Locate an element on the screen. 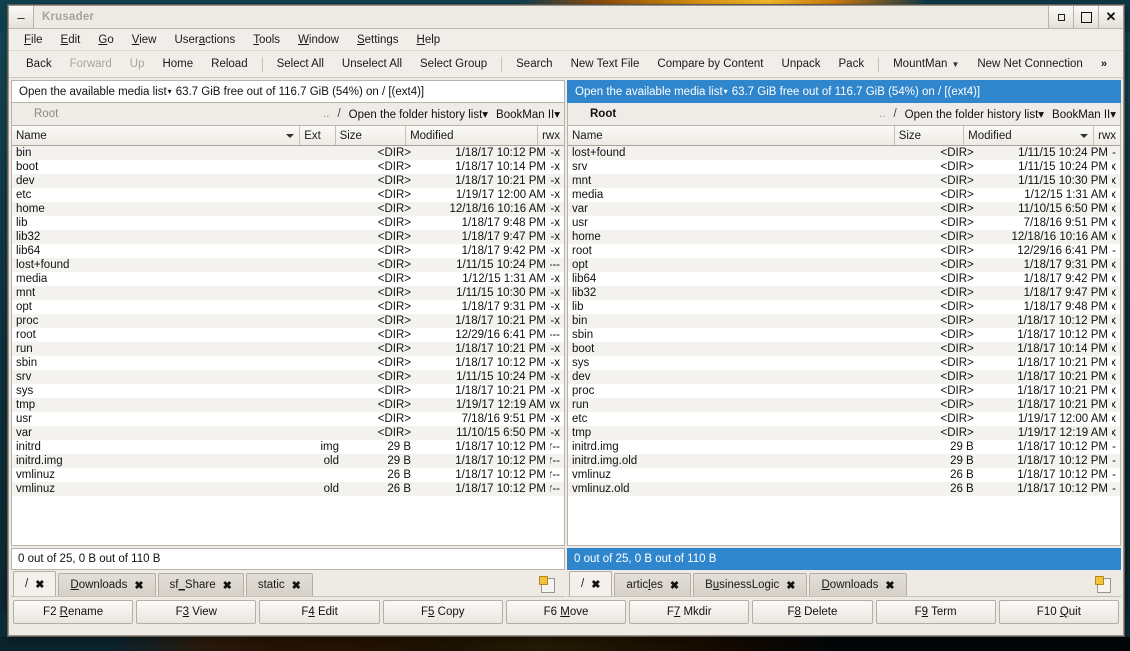 The image size is (1130, 651). left-parent-dir-link: .. is located at coordinates (326, 114).